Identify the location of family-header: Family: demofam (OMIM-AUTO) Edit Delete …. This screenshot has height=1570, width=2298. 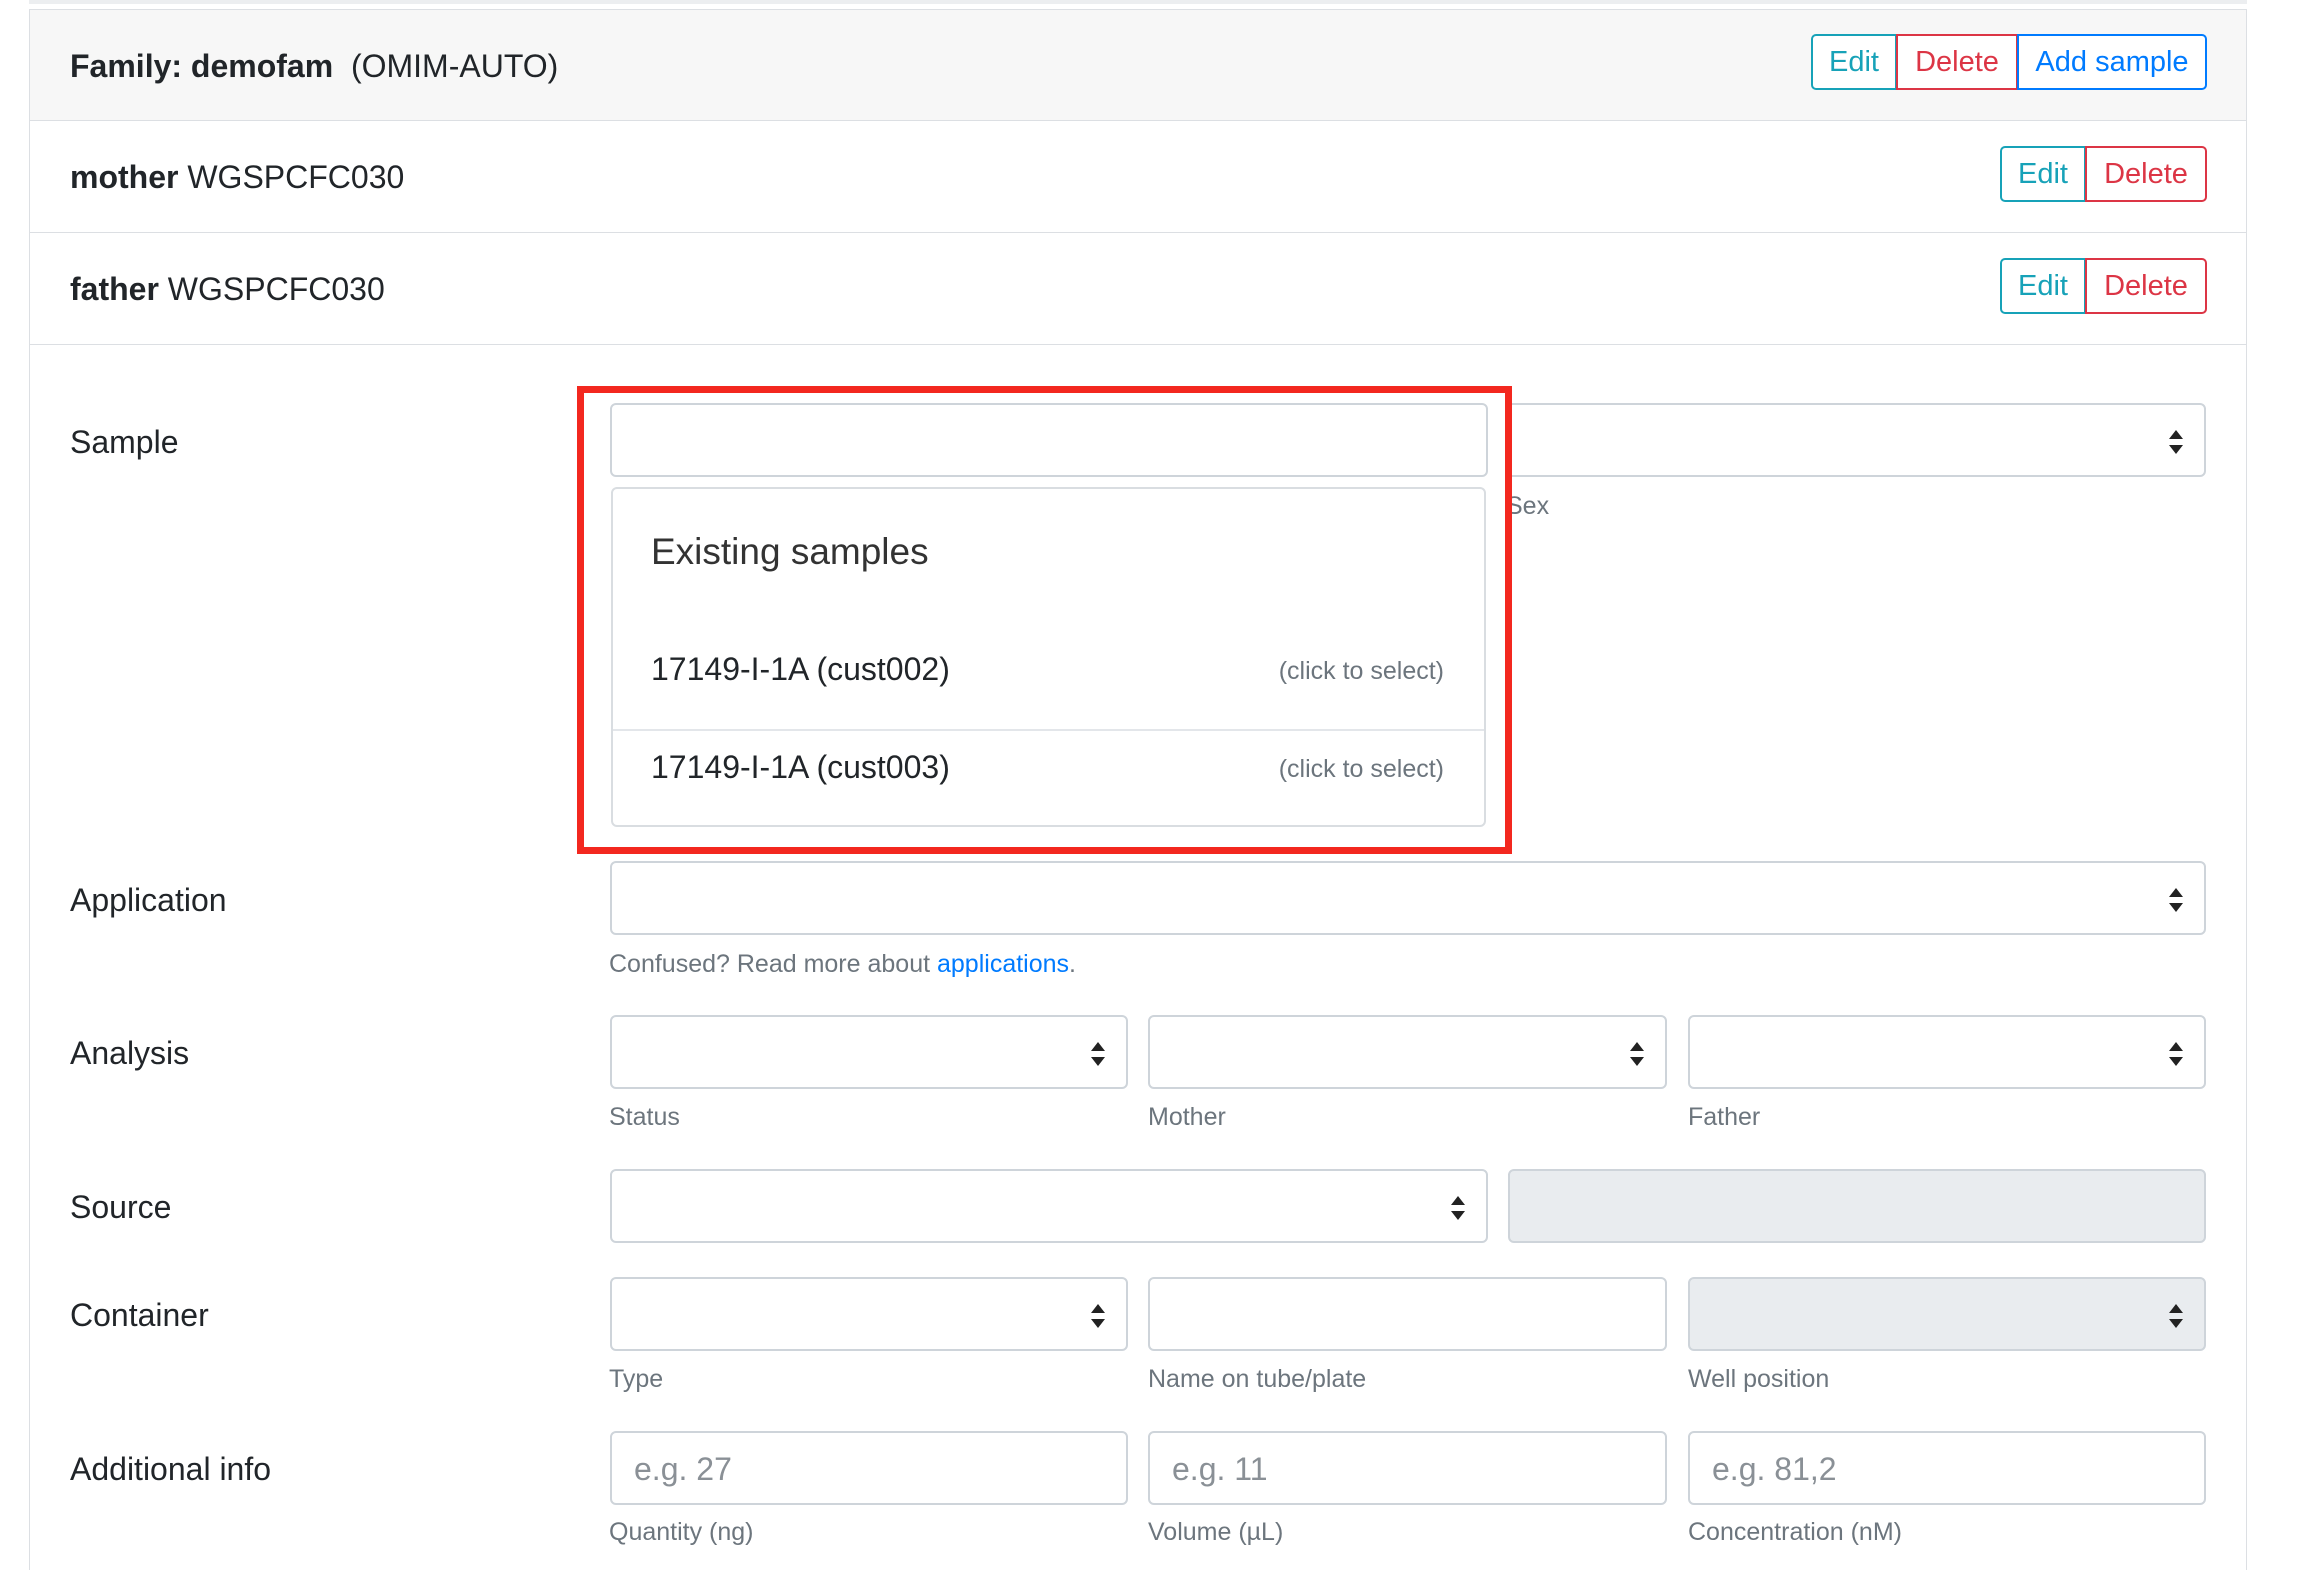
(1138, 65).